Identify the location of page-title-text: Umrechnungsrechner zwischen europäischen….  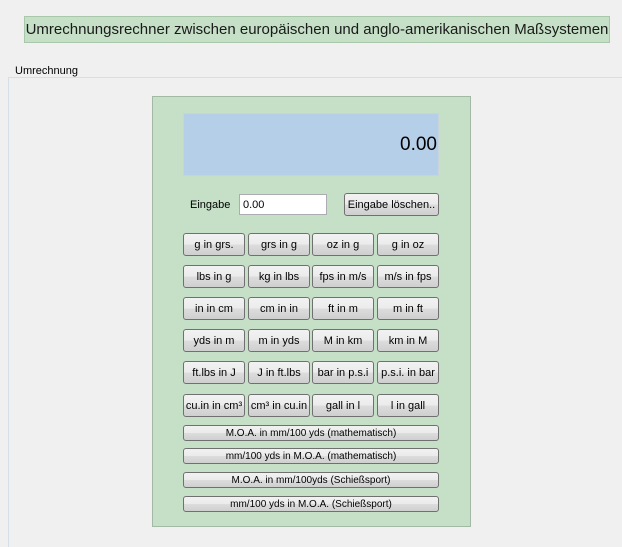
(317, 29).